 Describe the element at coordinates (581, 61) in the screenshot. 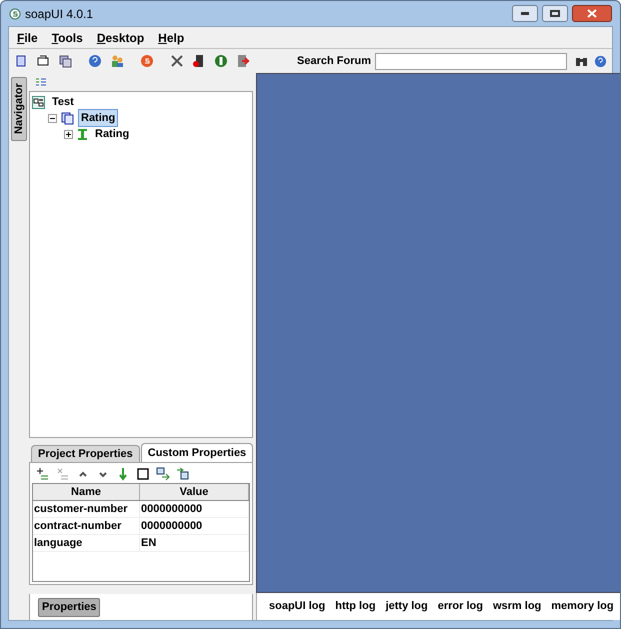

I see `binoculars-icon` at that location.